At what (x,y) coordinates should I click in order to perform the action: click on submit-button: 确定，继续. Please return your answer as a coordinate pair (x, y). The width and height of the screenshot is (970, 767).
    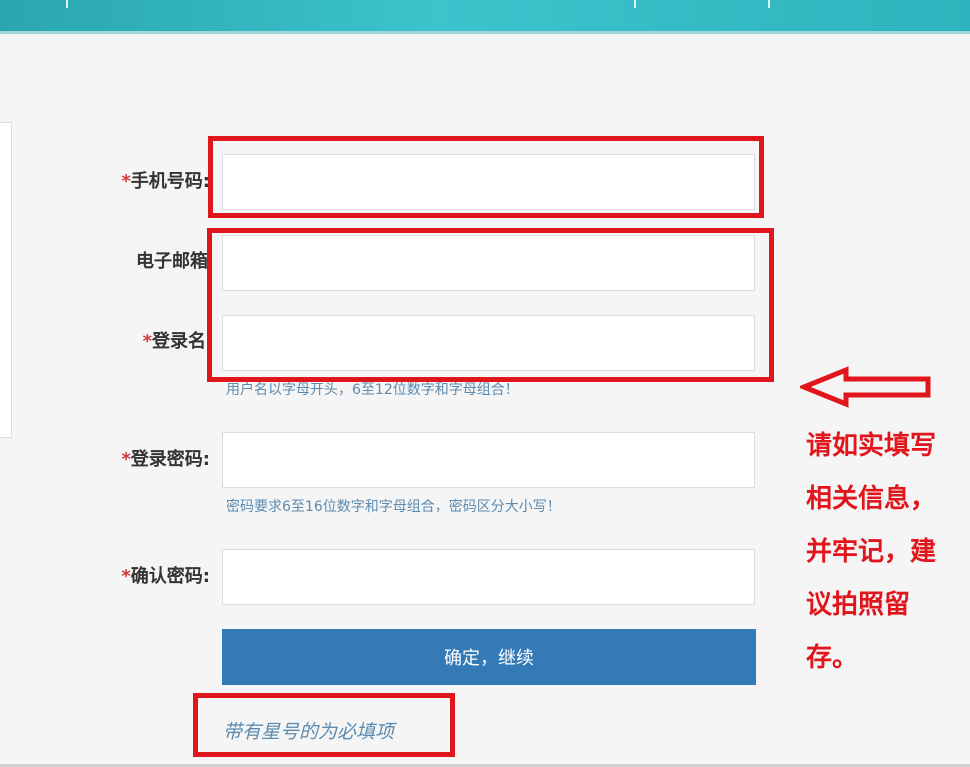
    Looking at the image, I should click on (489, 657).